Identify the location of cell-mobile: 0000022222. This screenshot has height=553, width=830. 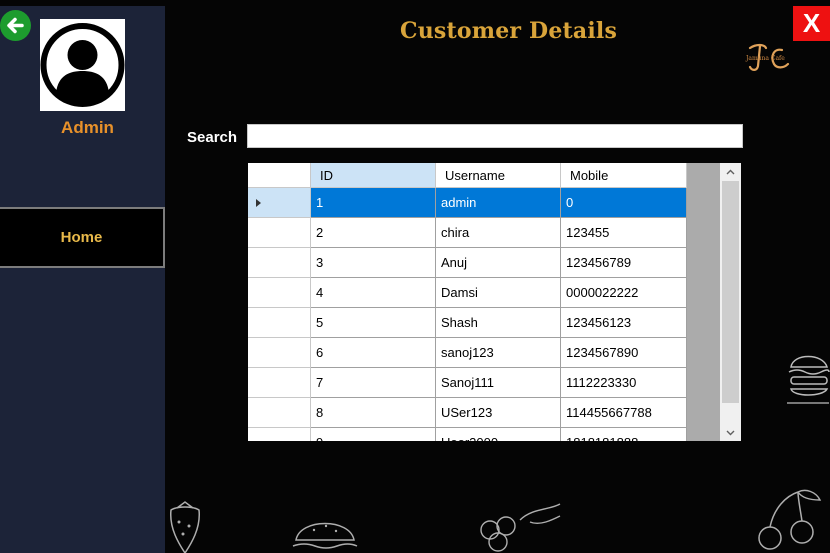
(624, 293).